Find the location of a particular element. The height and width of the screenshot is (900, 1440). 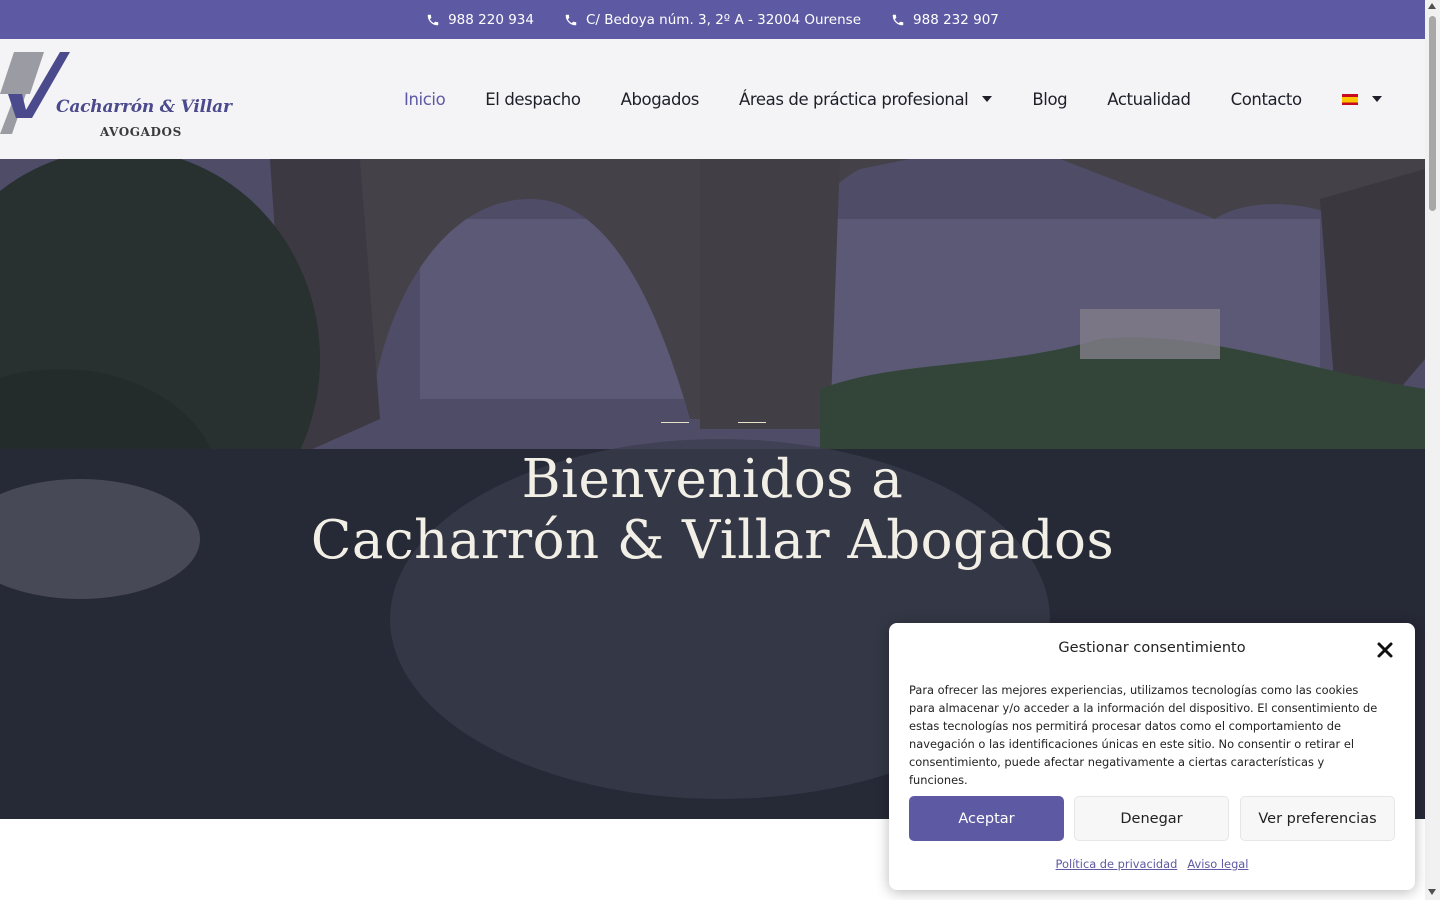

nav-label: Actualidad is located at coordinates (1149, 99).